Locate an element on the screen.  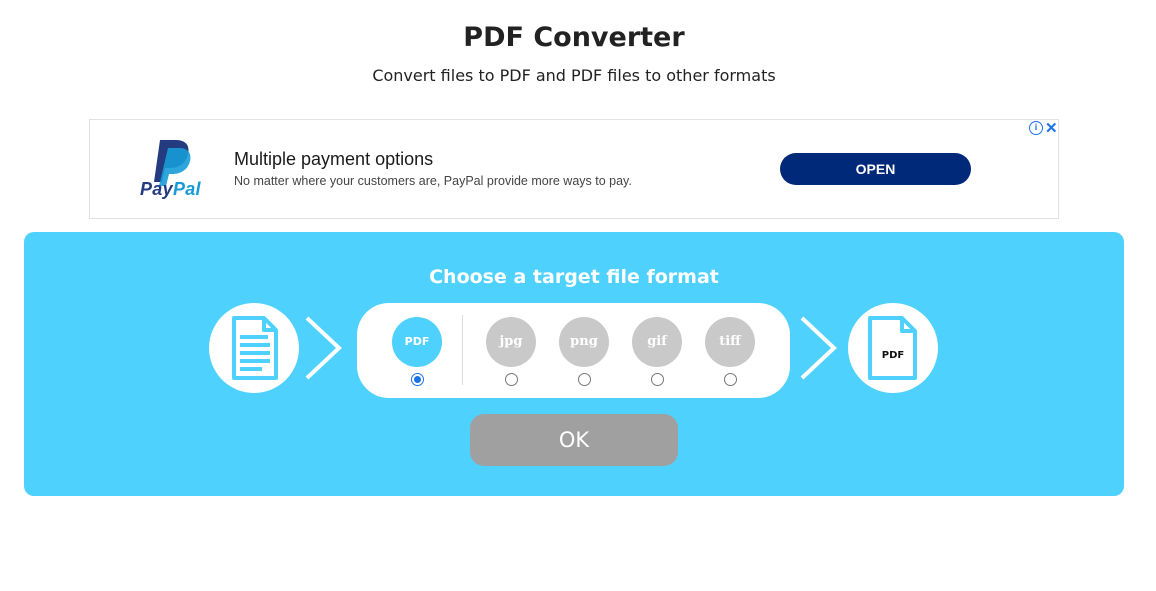
converter-heading: Choose a target file format is located at coordinates (574, 277).